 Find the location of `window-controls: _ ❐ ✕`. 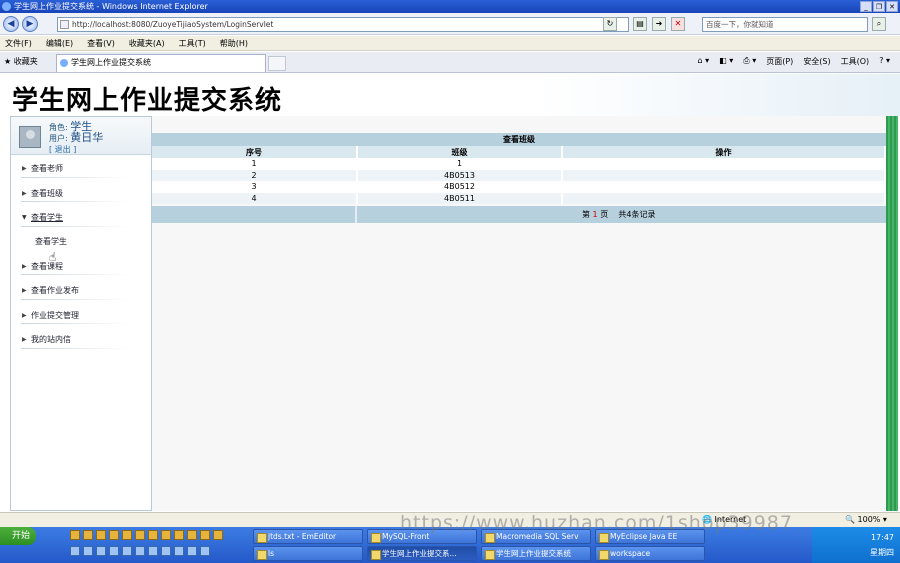

window-controls: _ ❐ ✕ is located at coordinates (879, 6).